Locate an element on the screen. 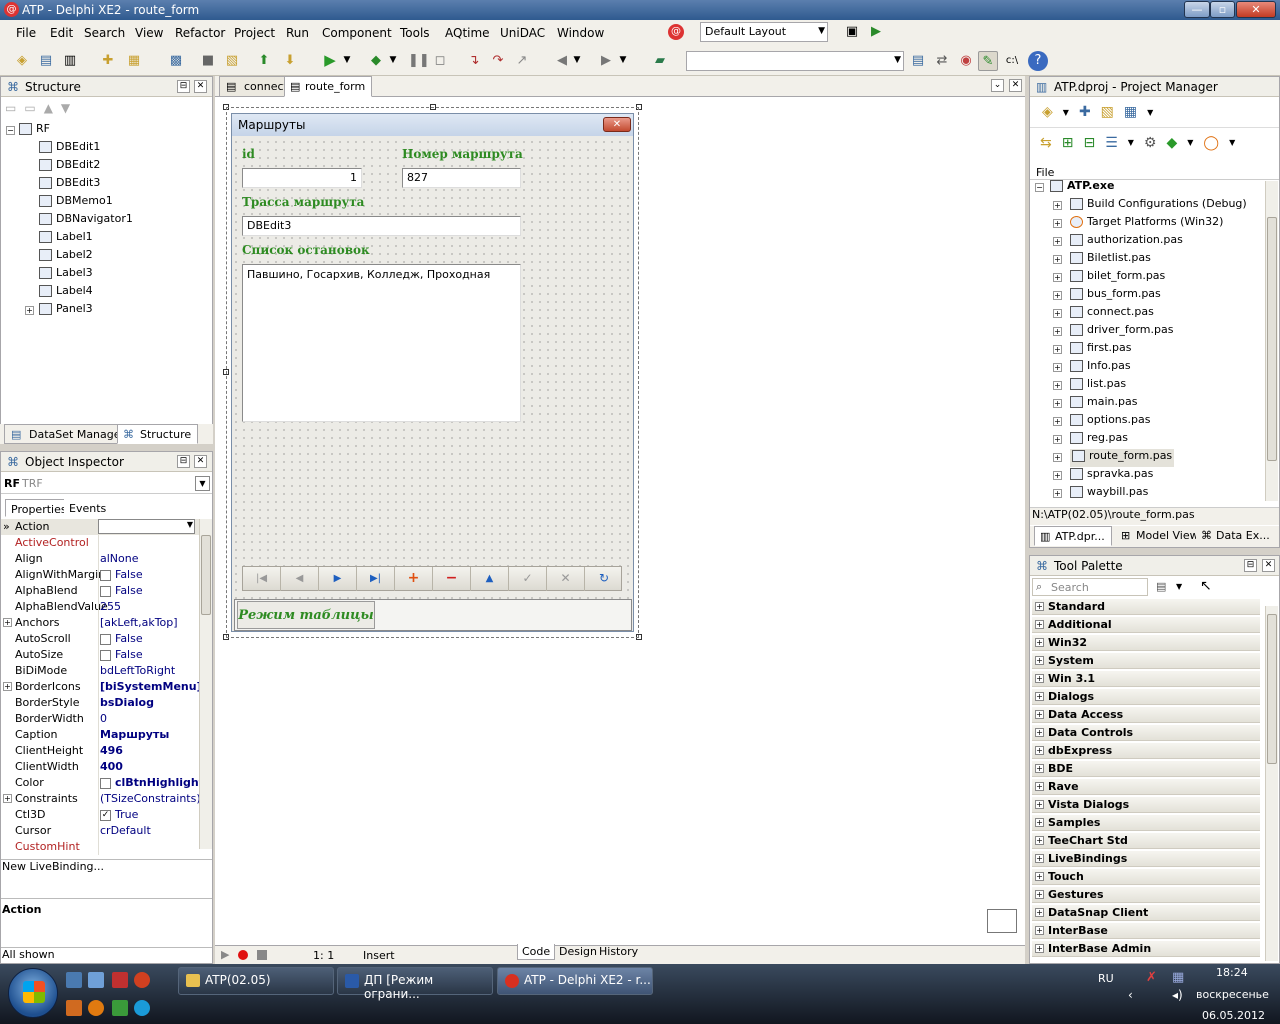  pm-file-item: route_form.pas is located at coordinates (1122, 458).